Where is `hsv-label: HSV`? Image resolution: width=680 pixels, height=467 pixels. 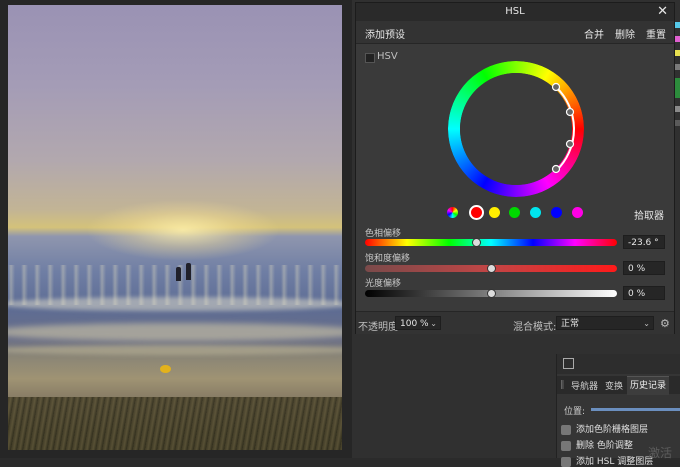 hsv-label: HSV is located at coordinates (387, 56).